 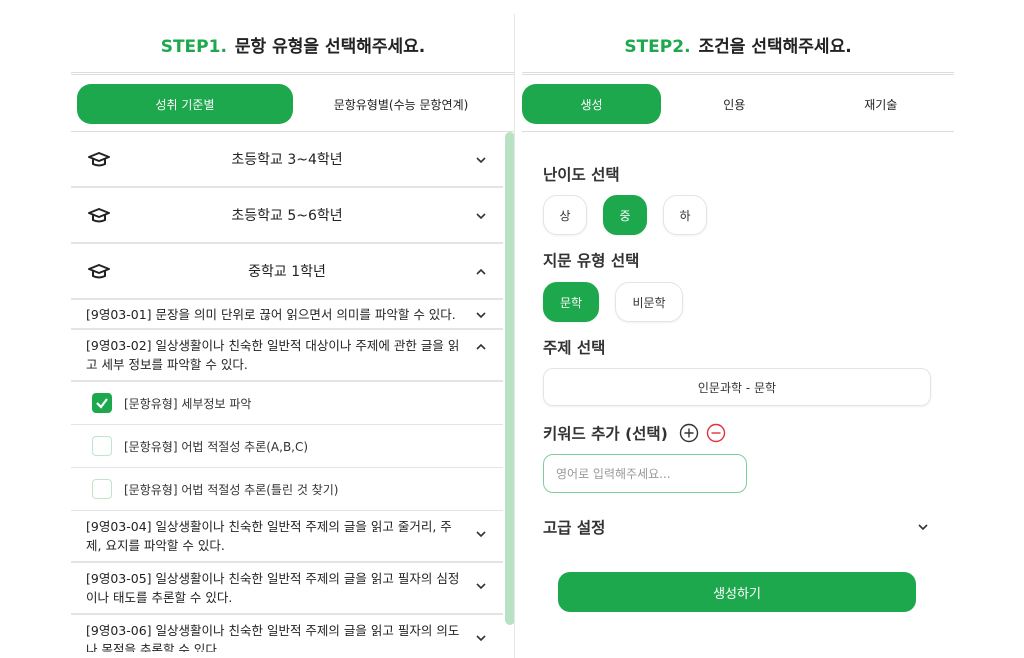 What do you see at coordinates (401, 104) in the screenshot?
I see `tab-question-type: 문항유형별(수능 문항연계)` at bounding box center [401, 104].